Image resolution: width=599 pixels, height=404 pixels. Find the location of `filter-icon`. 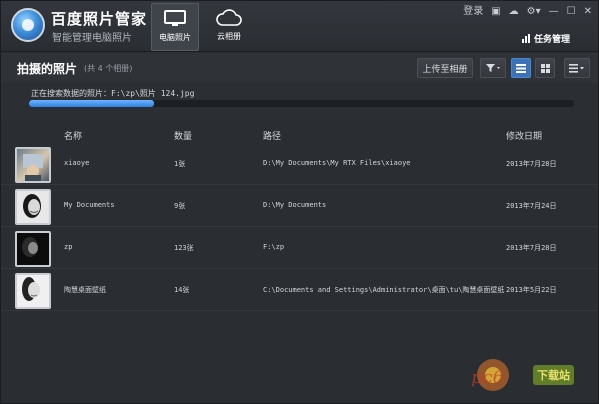

filter-icon is located at coordinates (493, 68).